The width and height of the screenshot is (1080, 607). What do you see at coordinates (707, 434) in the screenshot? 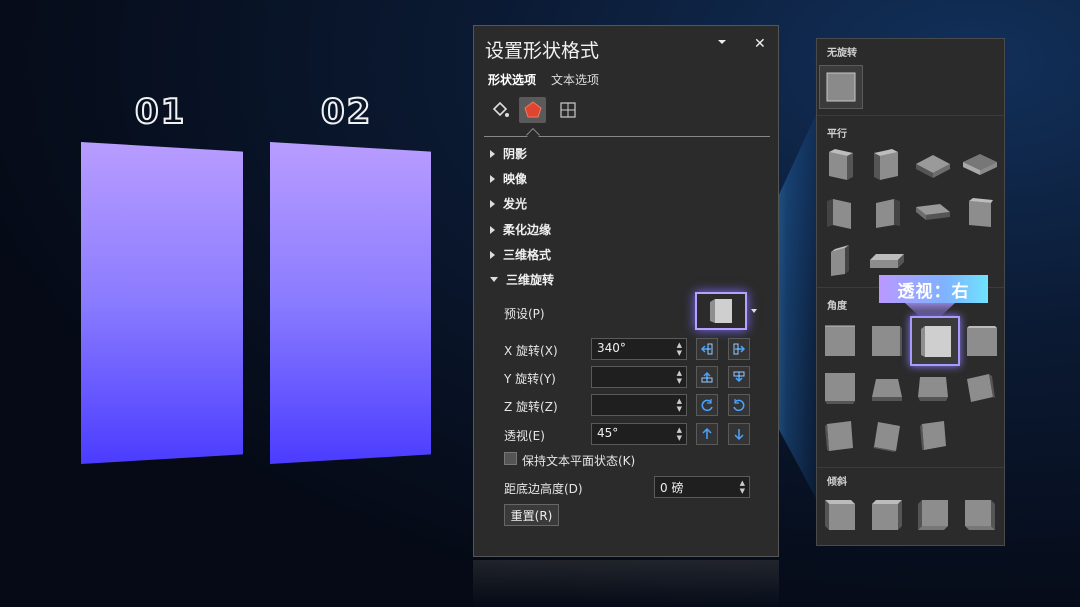
I see `increase-perspective-icon` at bounding box center [707, 434].